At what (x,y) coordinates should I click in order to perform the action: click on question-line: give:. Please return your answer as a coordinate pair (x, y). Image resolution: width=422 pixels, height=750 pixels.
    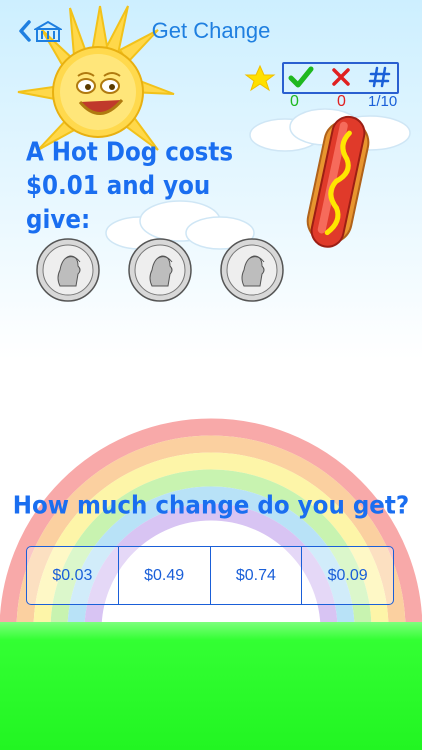
    Looking at the image, I should click on (58, 220).